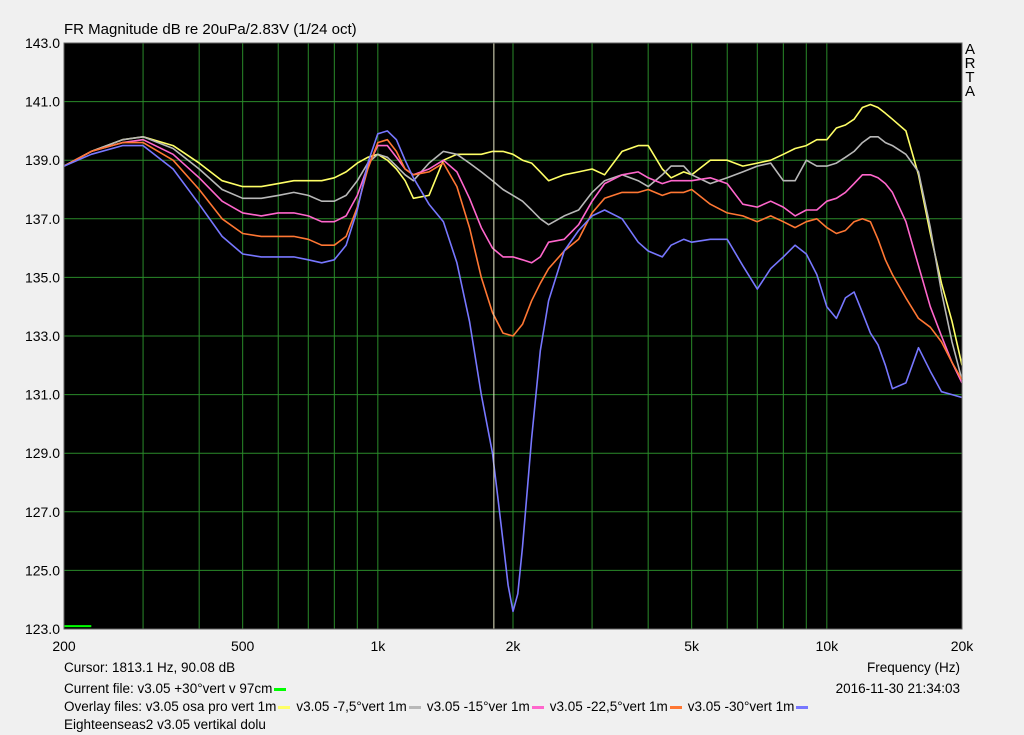 This screenshot has height=735, width=1024. Describe the element at coordinates (150, 667) in the screenshot. I see `cursor-readout: Cursor: 1813.1 Hz, 90.08 dB` at that location.